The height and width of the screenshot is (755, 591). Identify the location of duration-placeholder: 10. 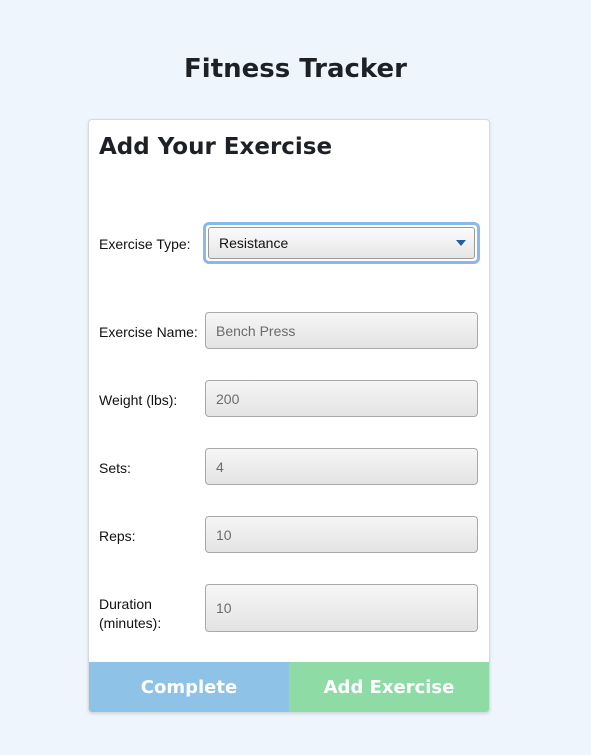
(224, 608).